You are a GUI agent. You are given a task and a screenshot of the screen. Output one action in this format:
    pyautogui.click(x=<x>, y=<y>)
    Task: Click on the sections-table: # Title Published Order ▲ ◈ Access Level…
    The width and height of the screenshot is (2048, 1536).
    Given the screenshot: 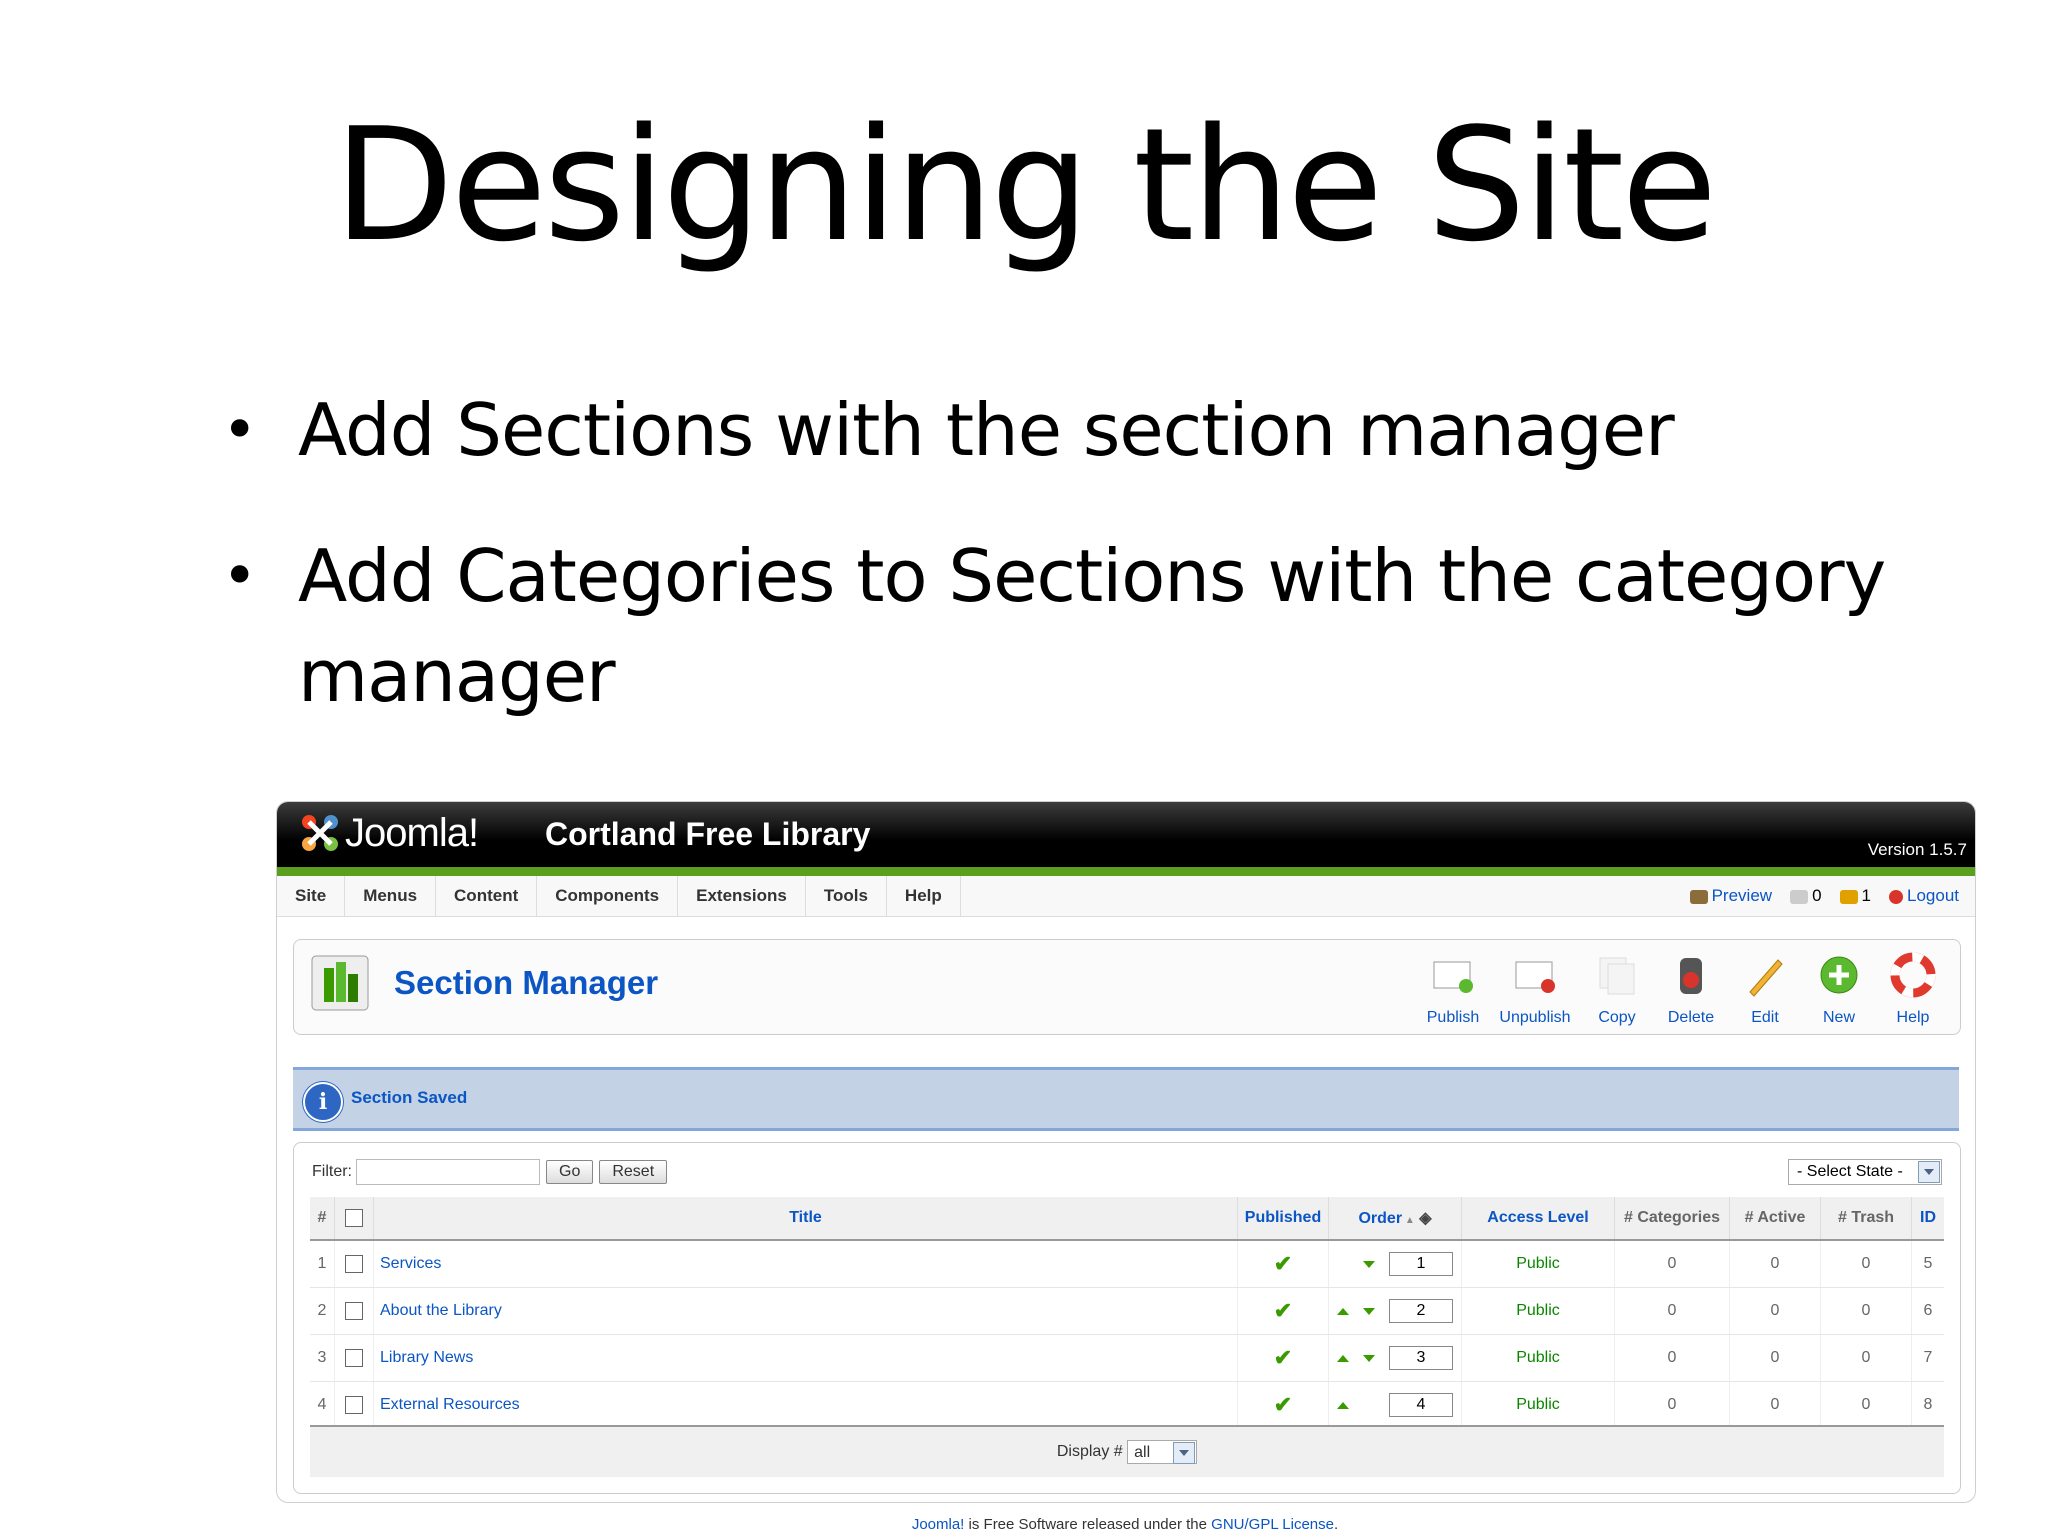 What is the action you would take?
    pyautogui.click(x=1127, y=1313)
    